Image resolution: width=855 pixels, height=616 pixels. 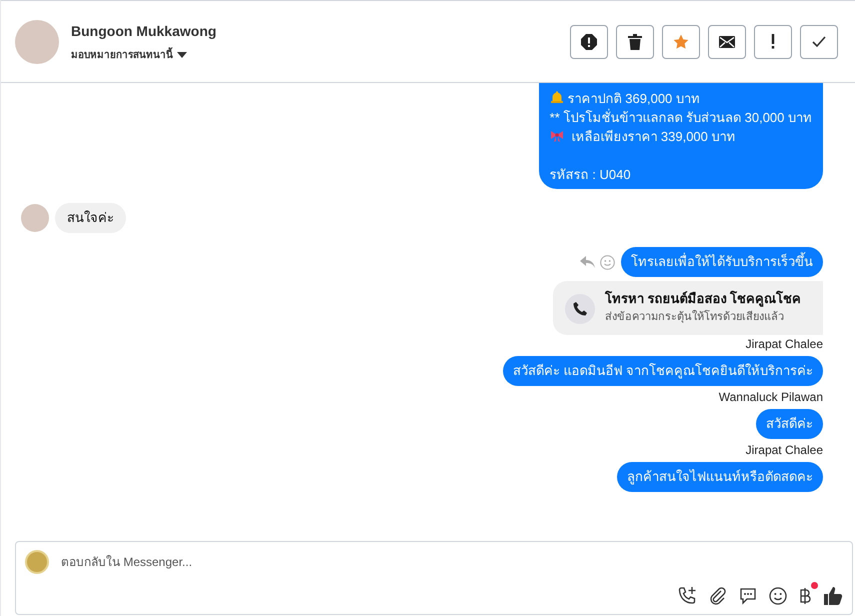 I want to click on message-bubble: สวัสดีค่ะ แอดมินอีฟ จากโชคคูณโชคยินดีให้บริการค่ะ, so click(x=662, y=371).